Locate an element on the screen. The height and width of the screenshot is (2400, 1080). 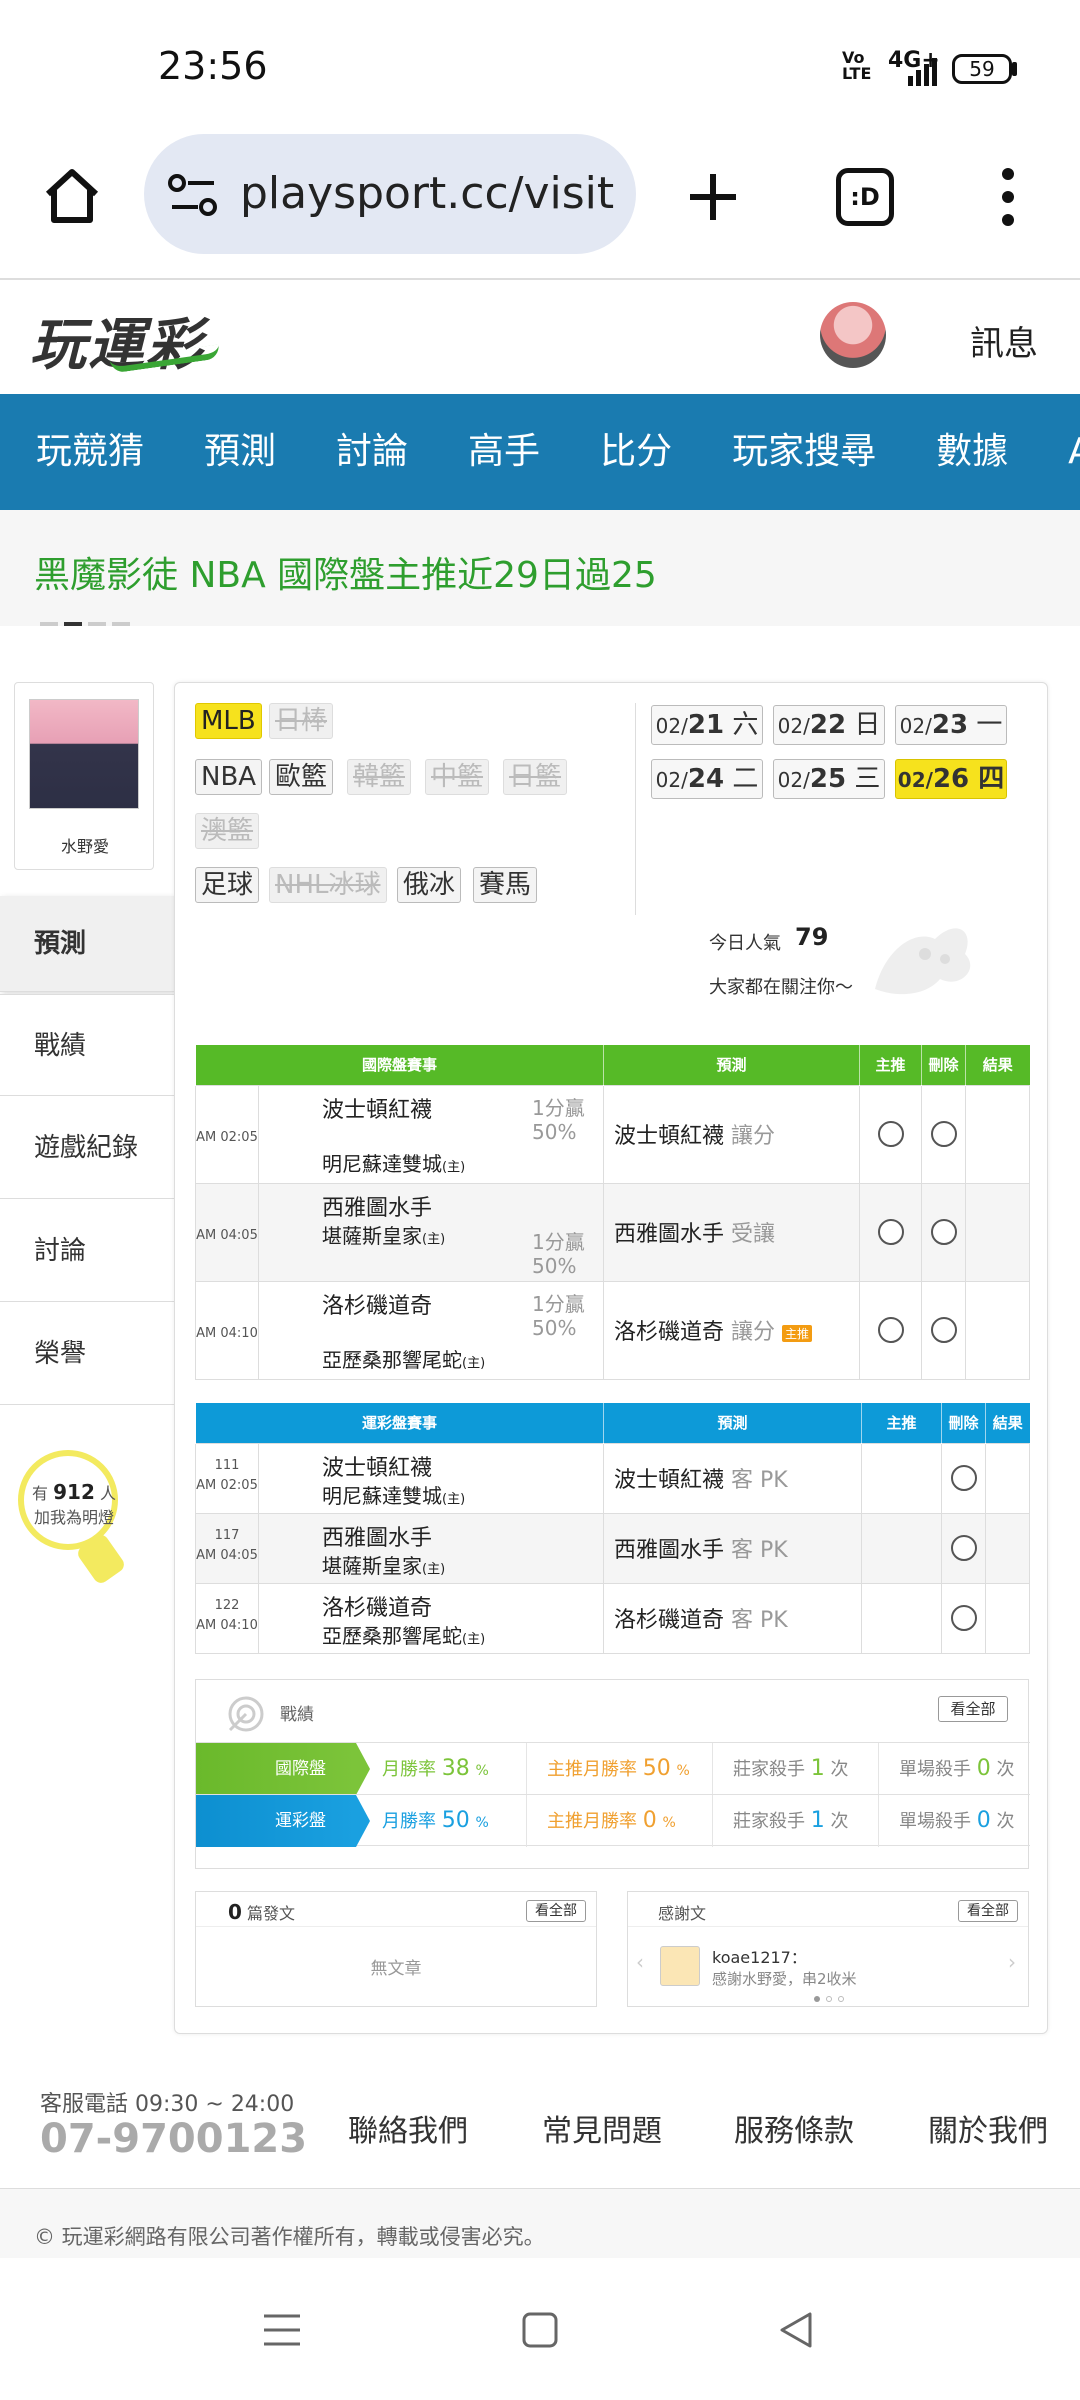
footer-link-faq: 常見問題 is located at coordinates (602, 2128).